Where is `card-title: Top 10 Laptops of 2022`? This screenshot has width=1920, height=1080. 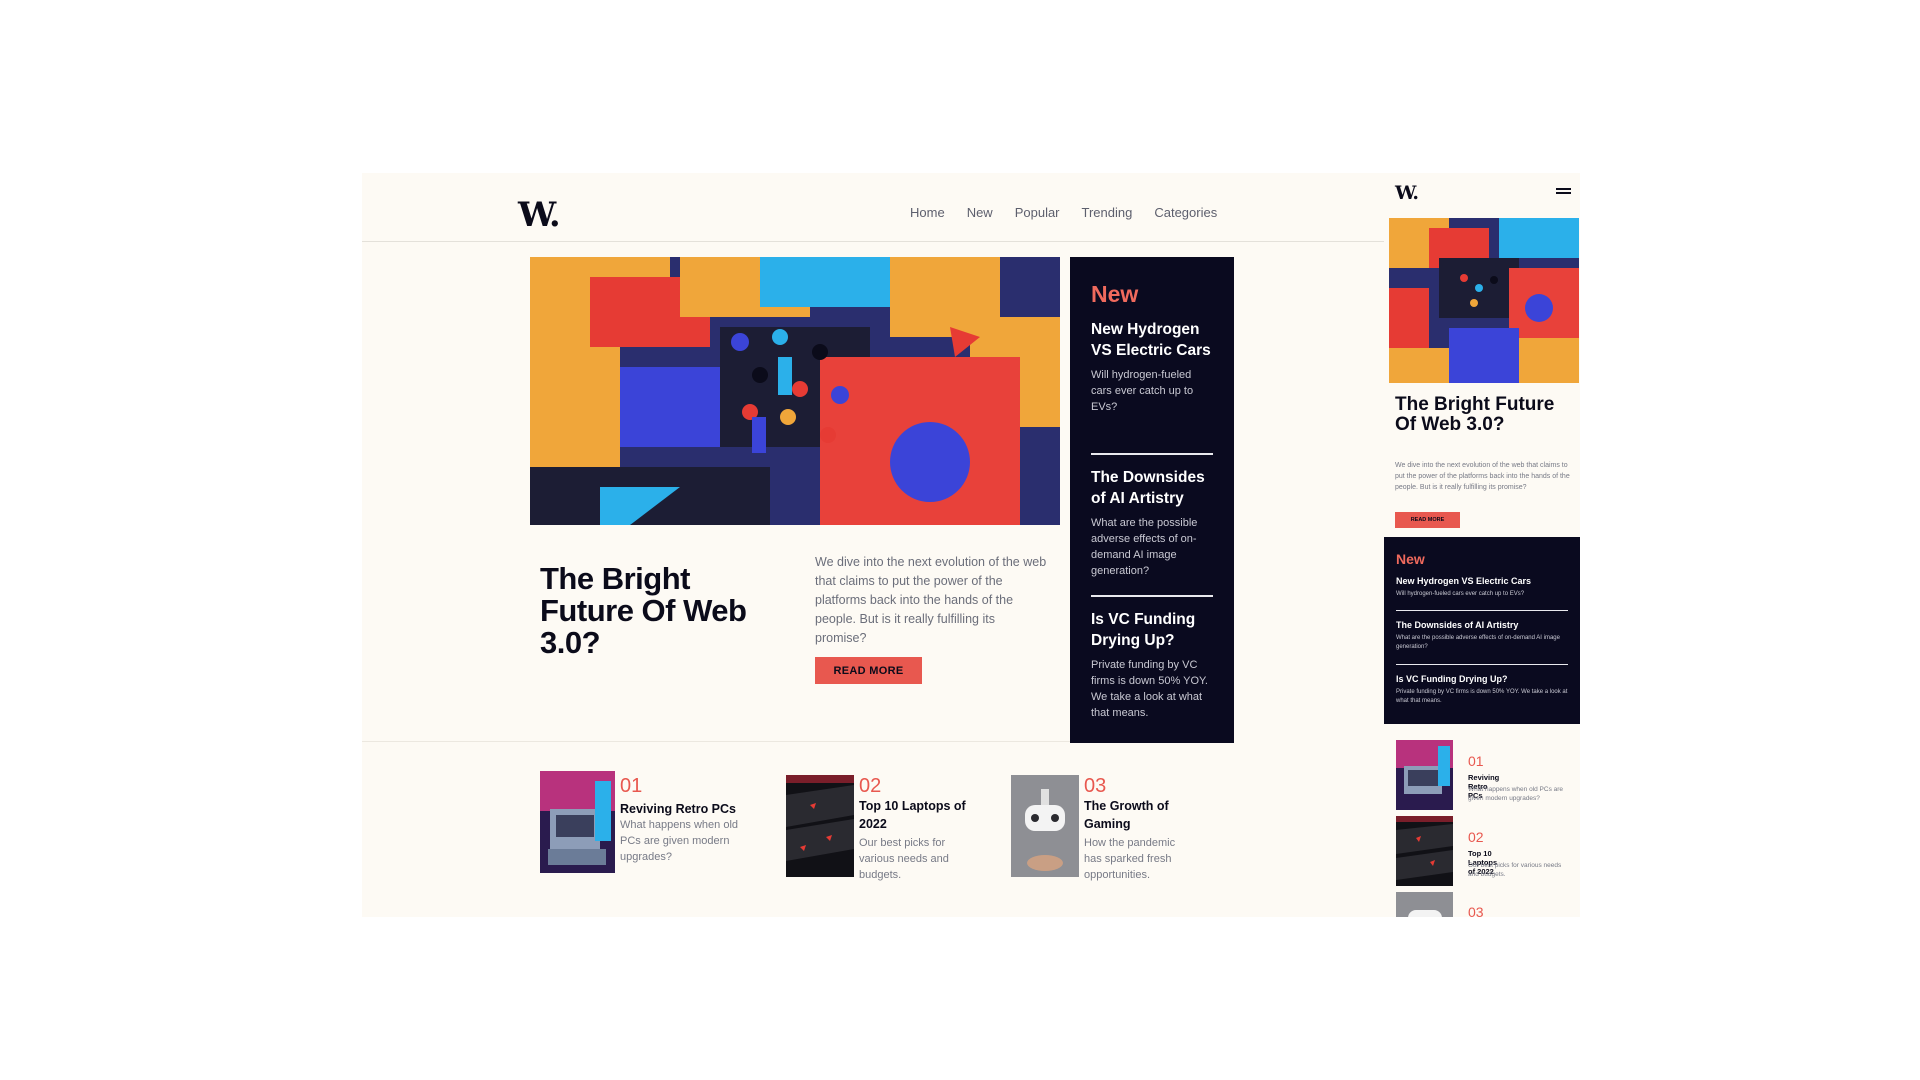
card-title: Top 10 Laptops of 2022 is located at coordinates (914, 815).